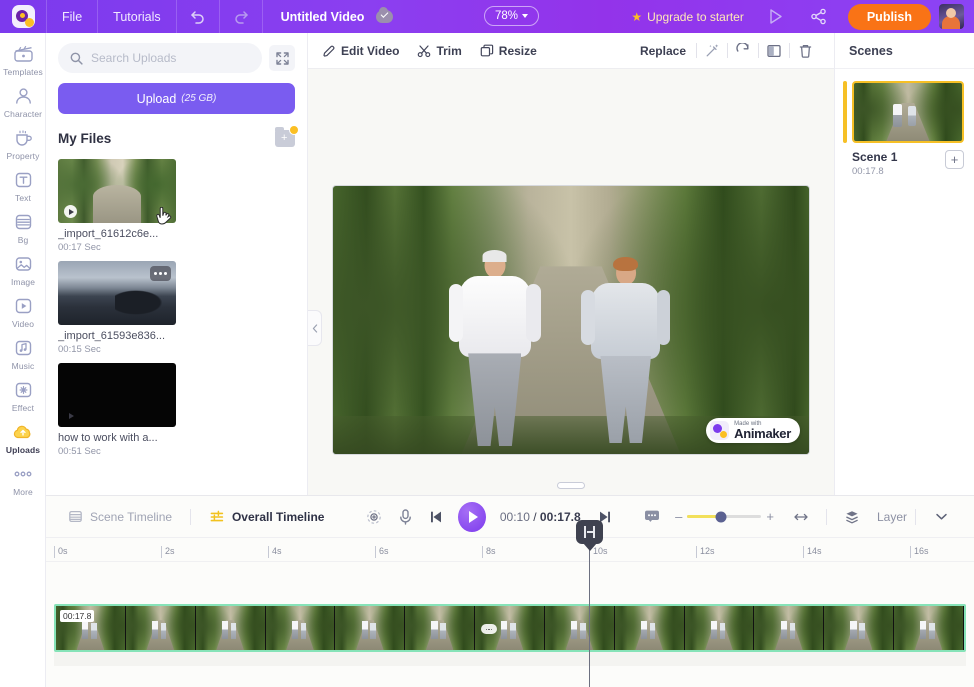  I want to click on scene-list: Scene 1 00:17.8 +, so click(904, 123).